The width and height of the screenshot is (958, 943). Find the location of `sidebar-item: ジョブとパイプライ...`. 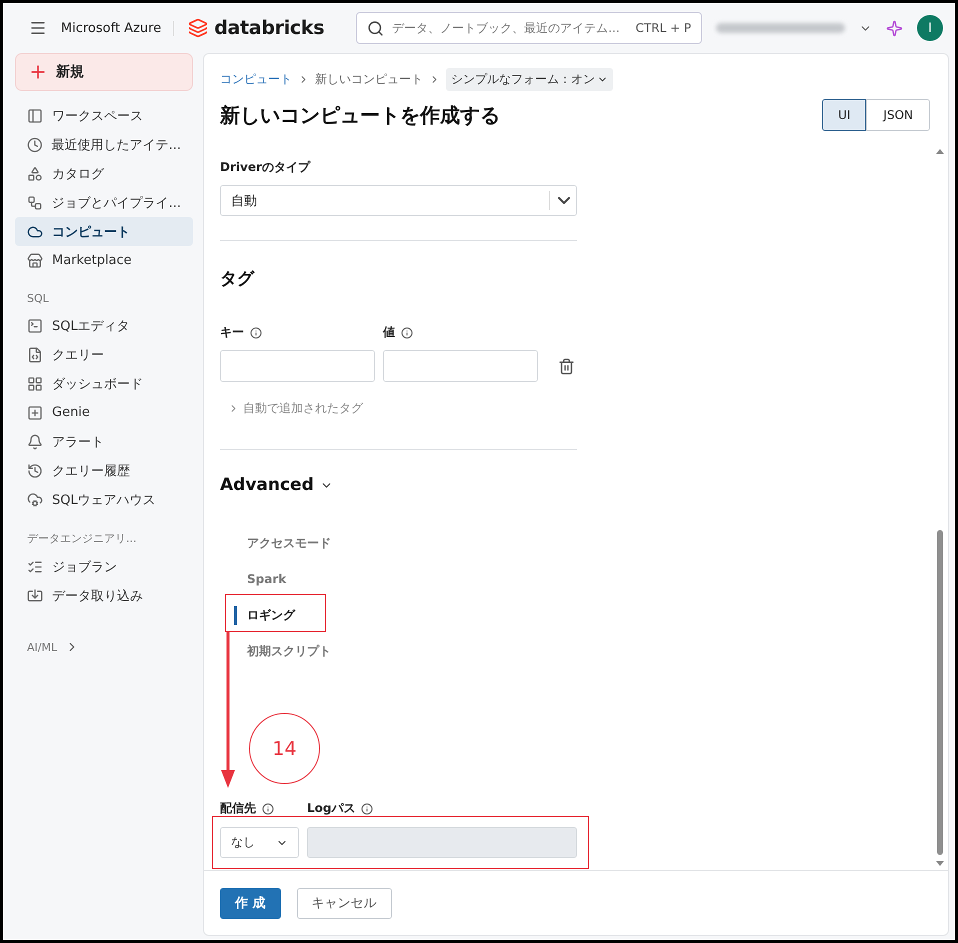

sidebar-item: ジョブとパイプライ... is located at coordinates (104, 202).